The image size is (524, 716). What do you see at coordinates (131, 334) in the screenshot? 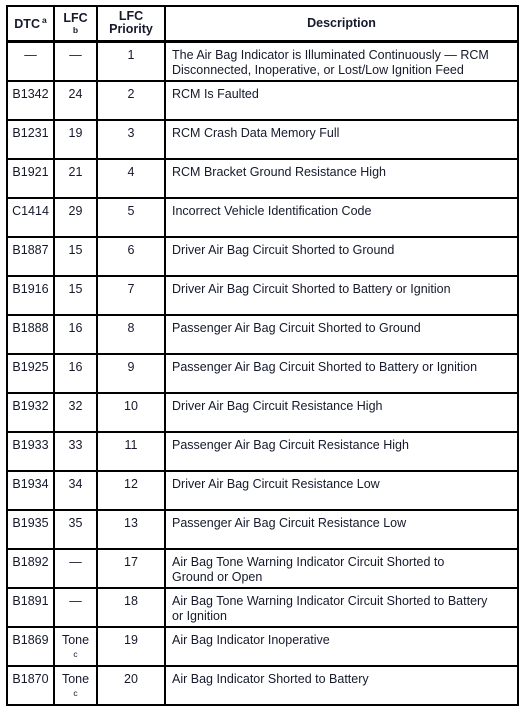
I see `cell-lfc-priority: 8` at bounding box center [131, 334].